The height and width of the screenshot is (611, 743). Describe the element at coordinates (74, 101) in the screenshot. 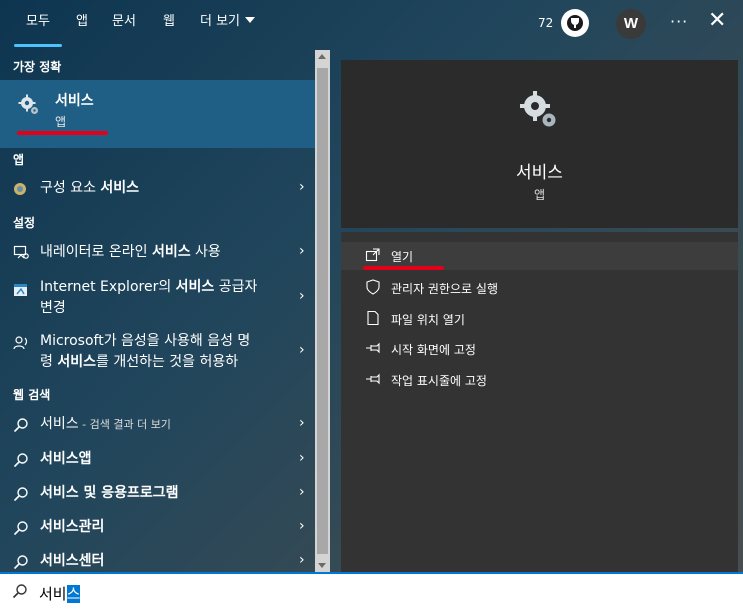

I see `best-match-name: 서비스` at that location.